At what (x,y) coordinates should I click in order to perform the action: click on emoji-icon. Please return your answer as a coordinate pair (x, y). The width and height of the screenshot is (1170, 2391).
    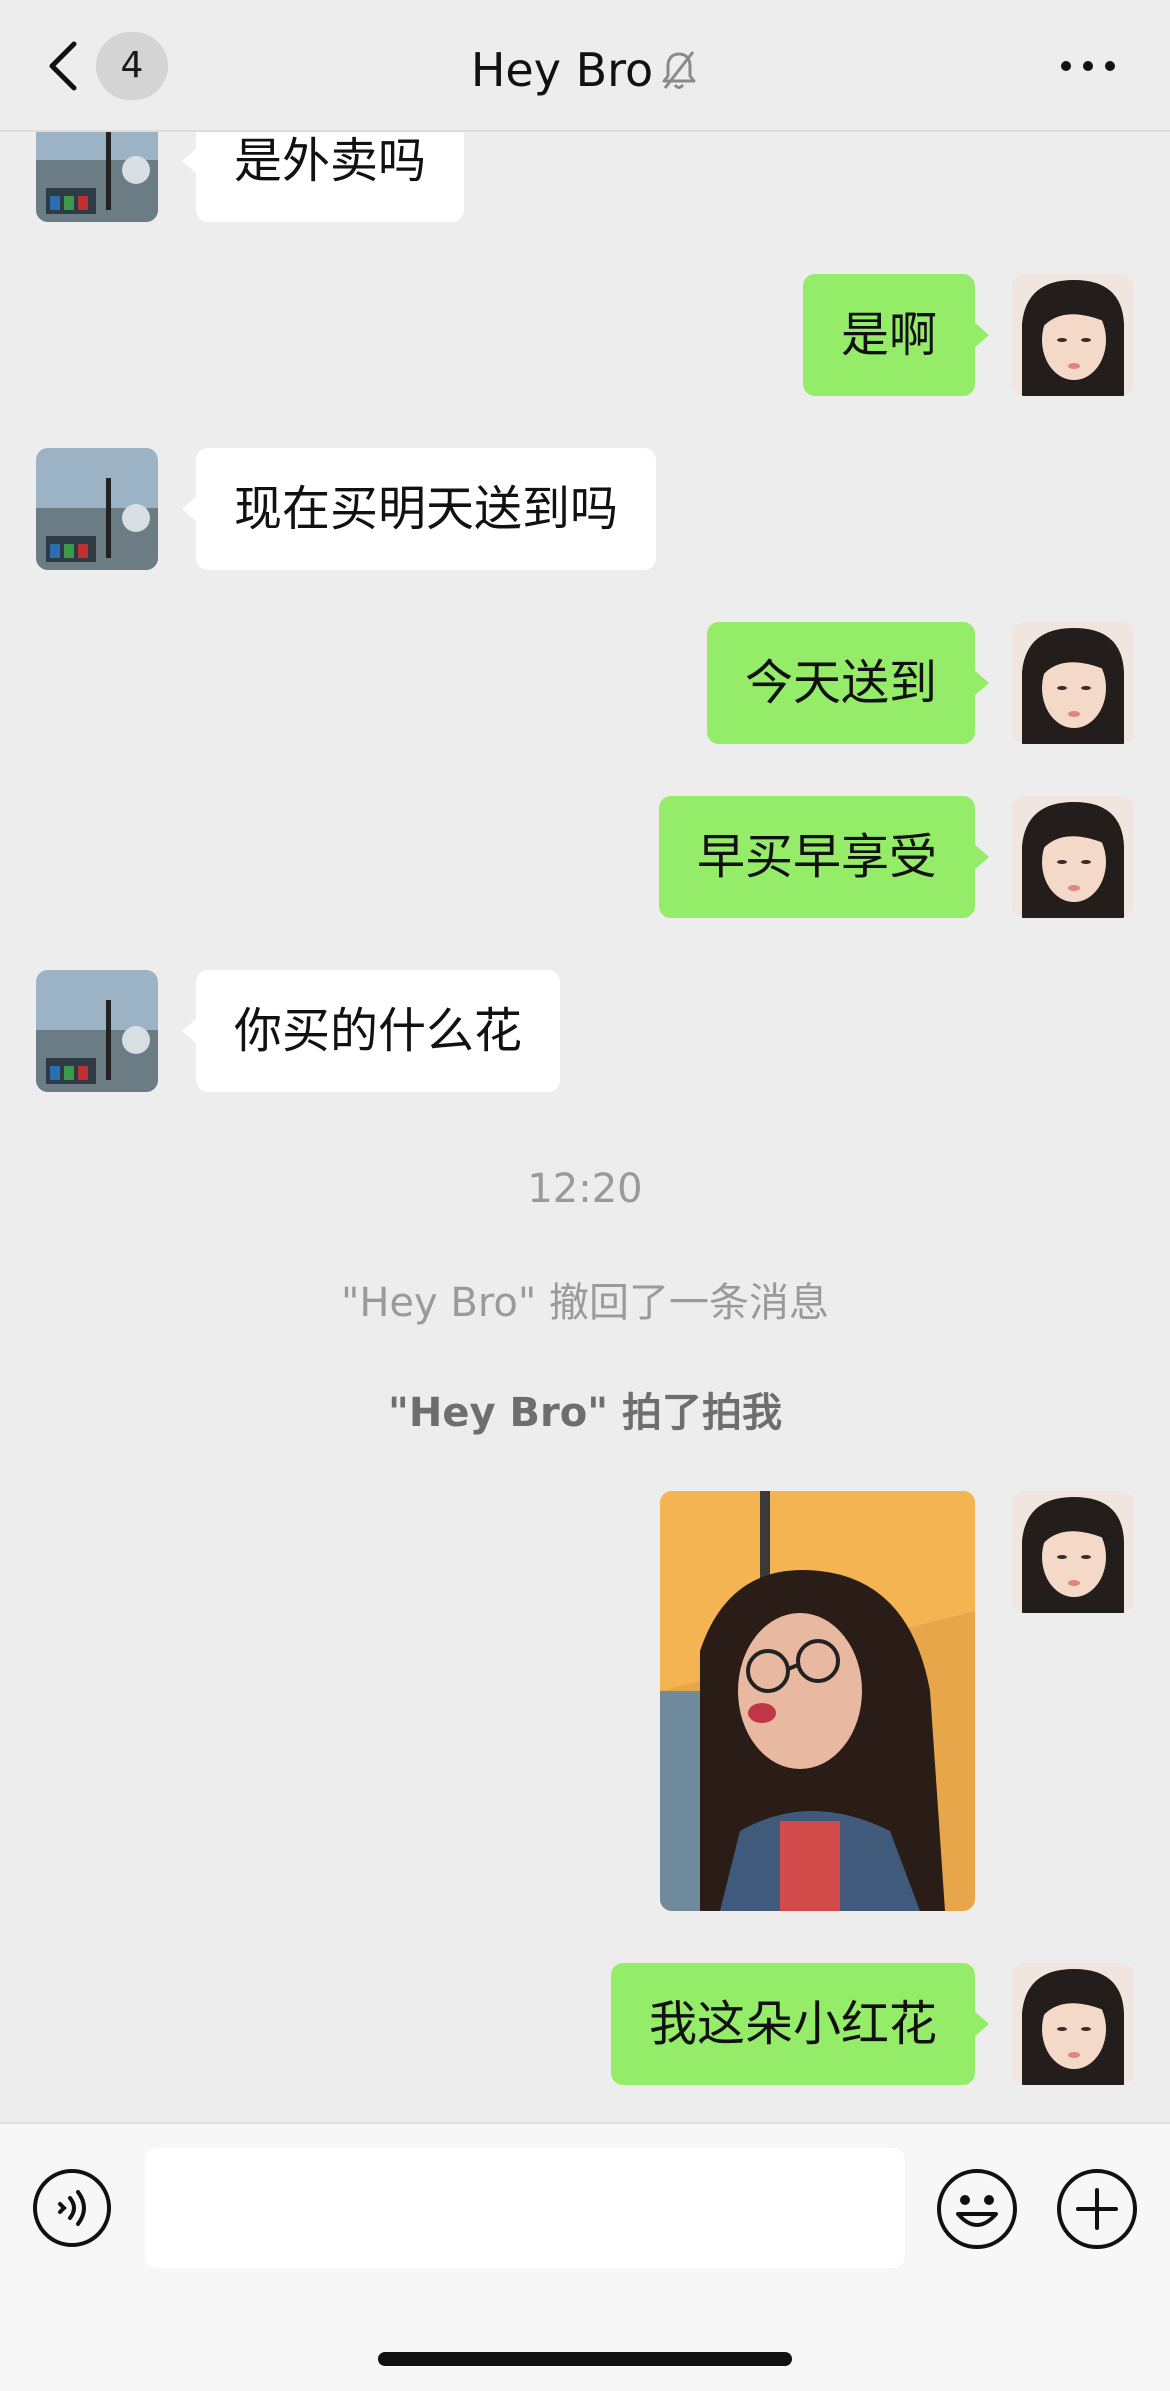
    Looking at the image, I should click on (977, 2209).